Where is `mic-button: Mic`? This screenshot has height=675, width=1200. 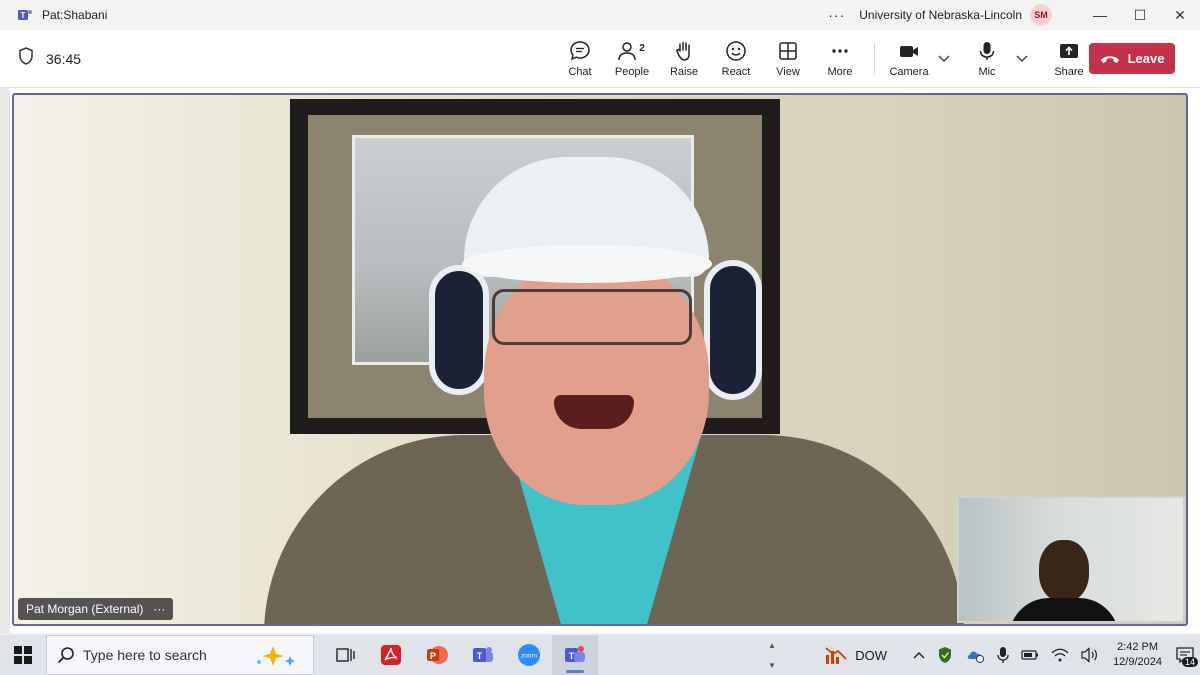
mic-button: Mic is located at coordinates (987, 59).